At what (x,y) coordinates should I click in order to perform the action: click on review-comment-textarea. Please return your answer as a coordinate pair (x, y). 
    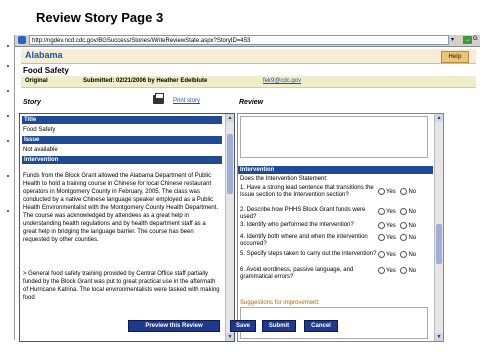
    Looking at the image, I should click on (334, 137).